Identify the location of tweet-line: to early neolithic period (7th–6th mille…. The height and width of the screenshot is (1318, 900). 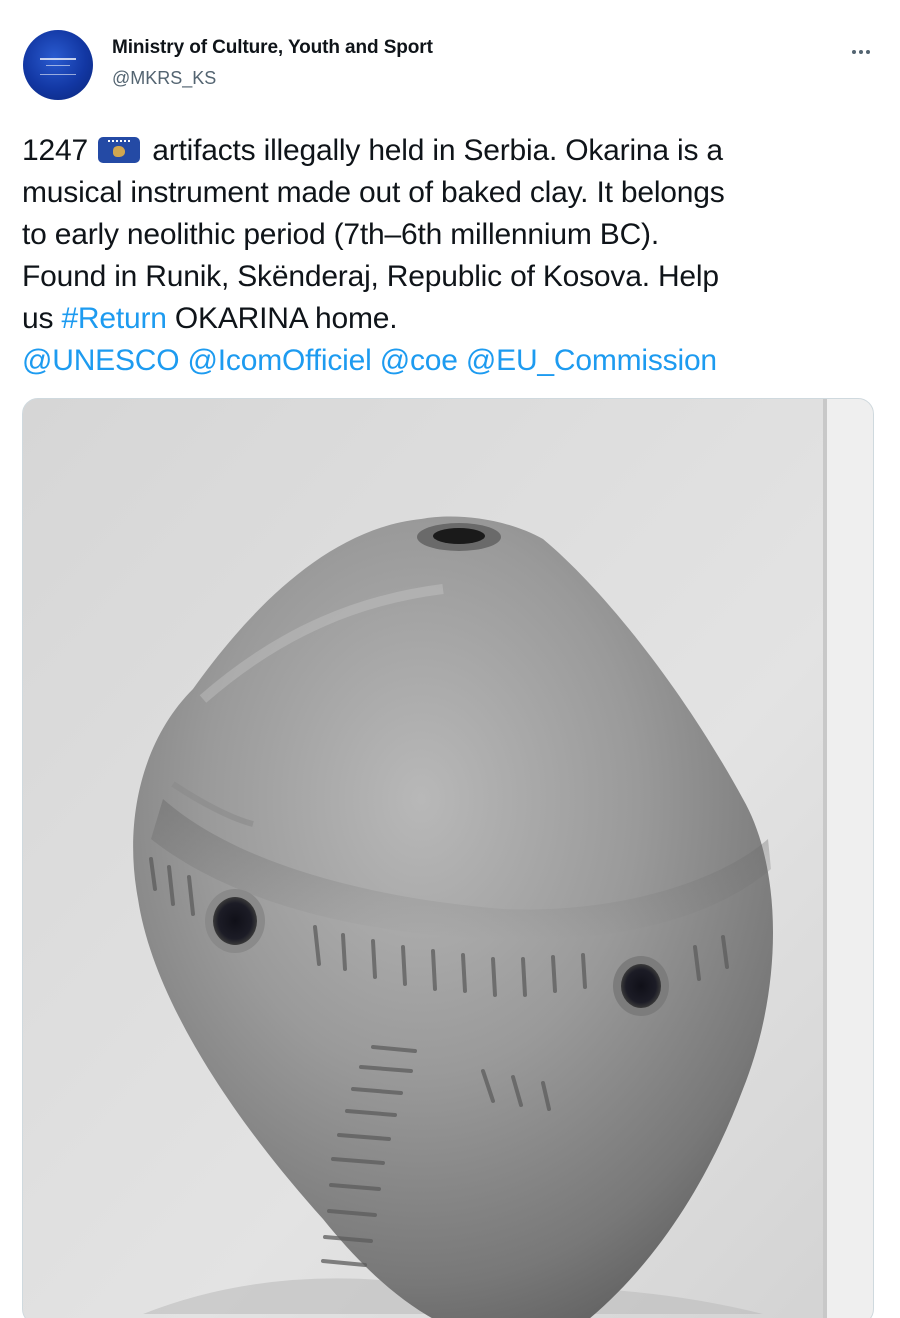
(340, 234).